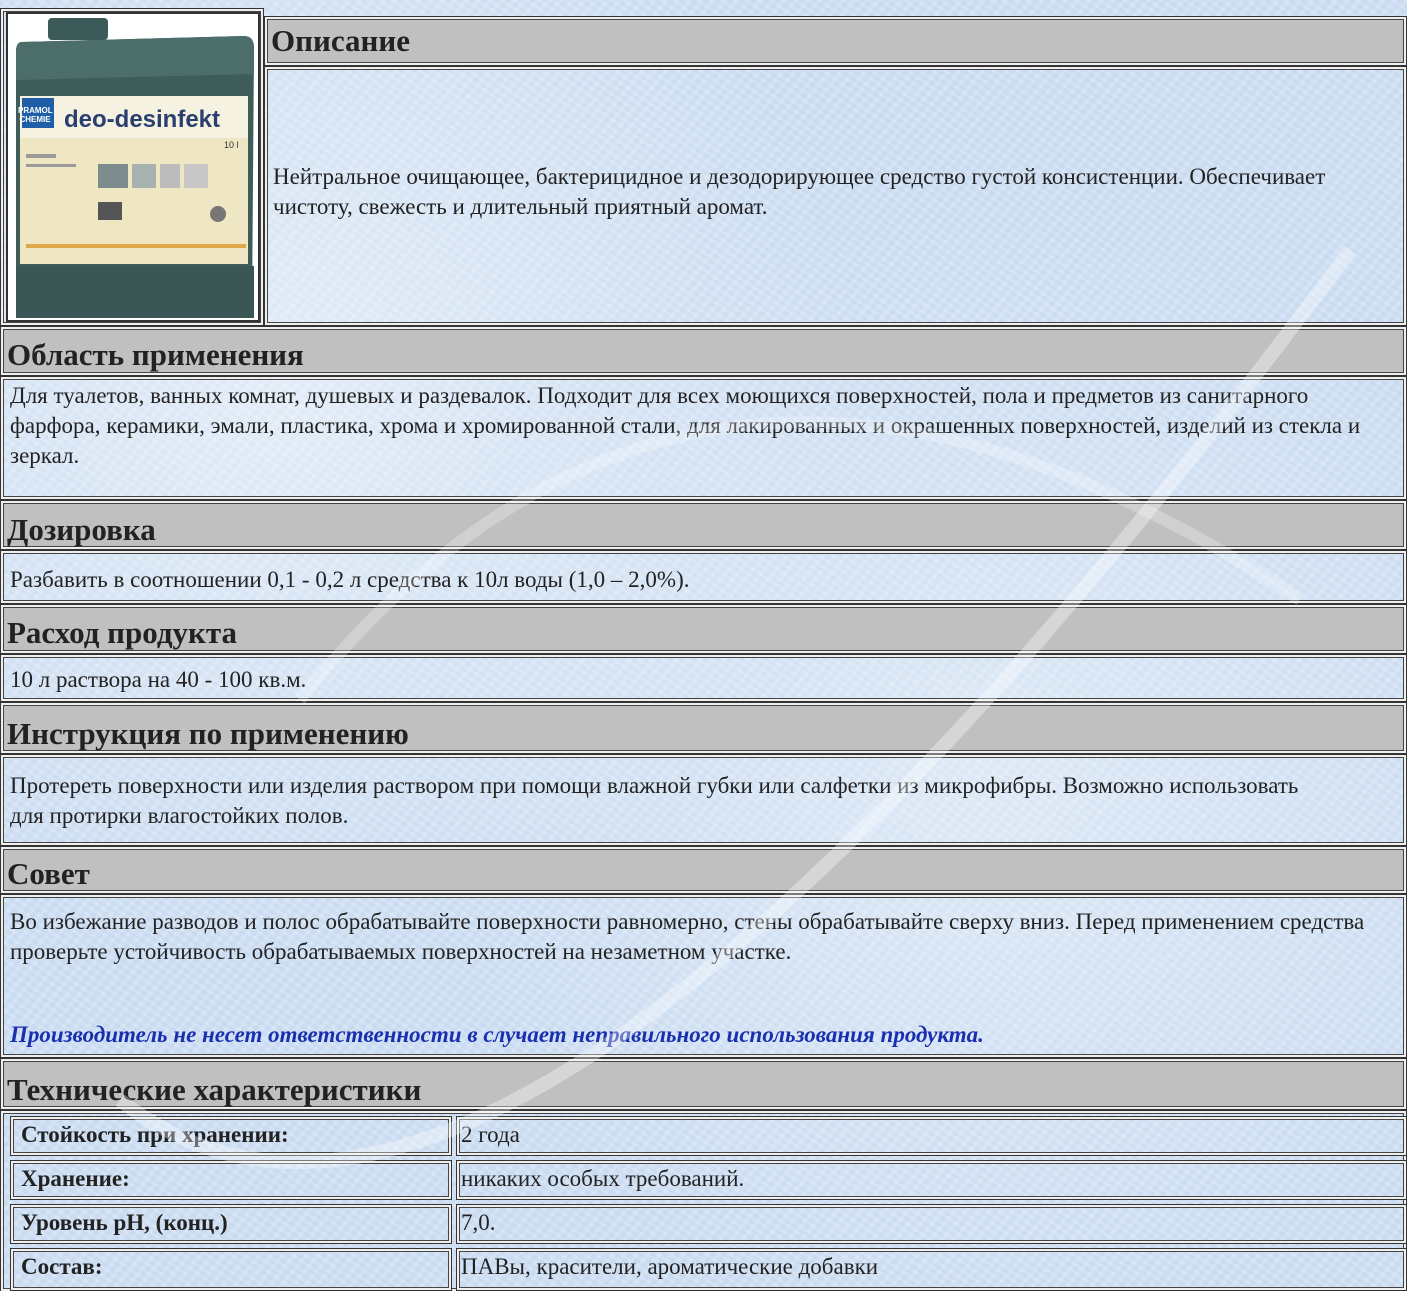 The width and height of the screenshot is (1407, 1291). I want to click on spec-row-value: 2 года, so click(931, 1136).